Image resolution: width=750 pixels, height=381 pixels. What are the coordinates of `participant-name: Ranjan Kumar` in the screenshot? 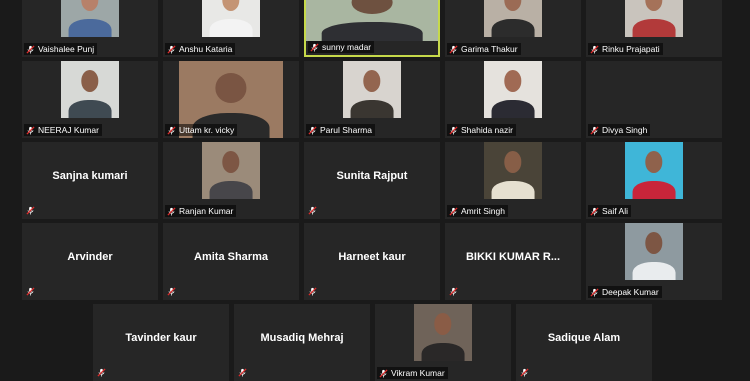 It's located at (206, 211).